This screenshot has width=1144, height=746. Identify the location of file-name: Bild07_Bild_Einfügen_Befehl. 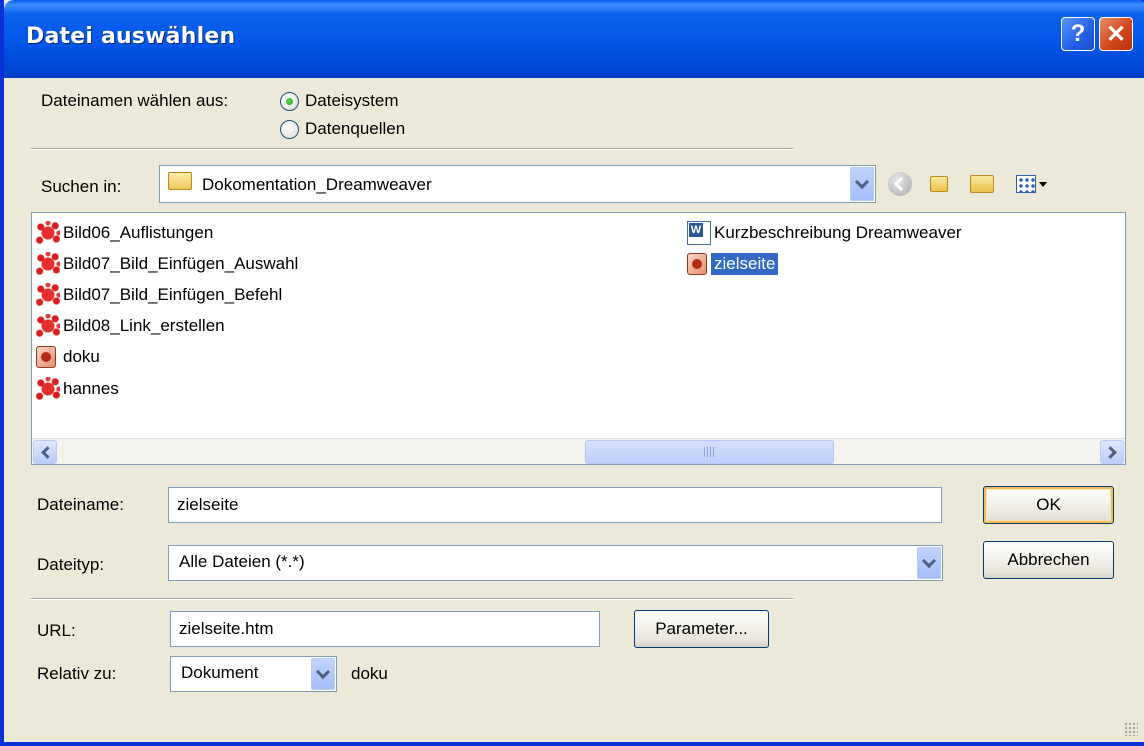
(173, 294).